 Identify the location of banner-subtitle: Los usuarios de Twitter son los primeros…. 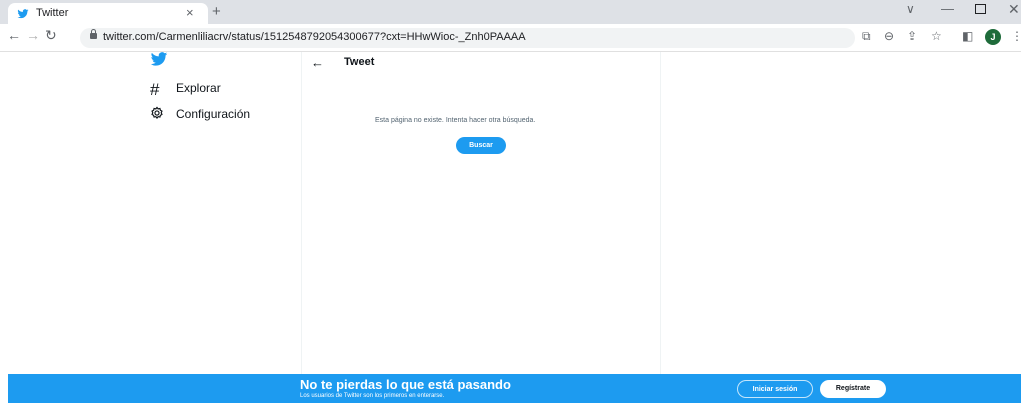
(372, 396).